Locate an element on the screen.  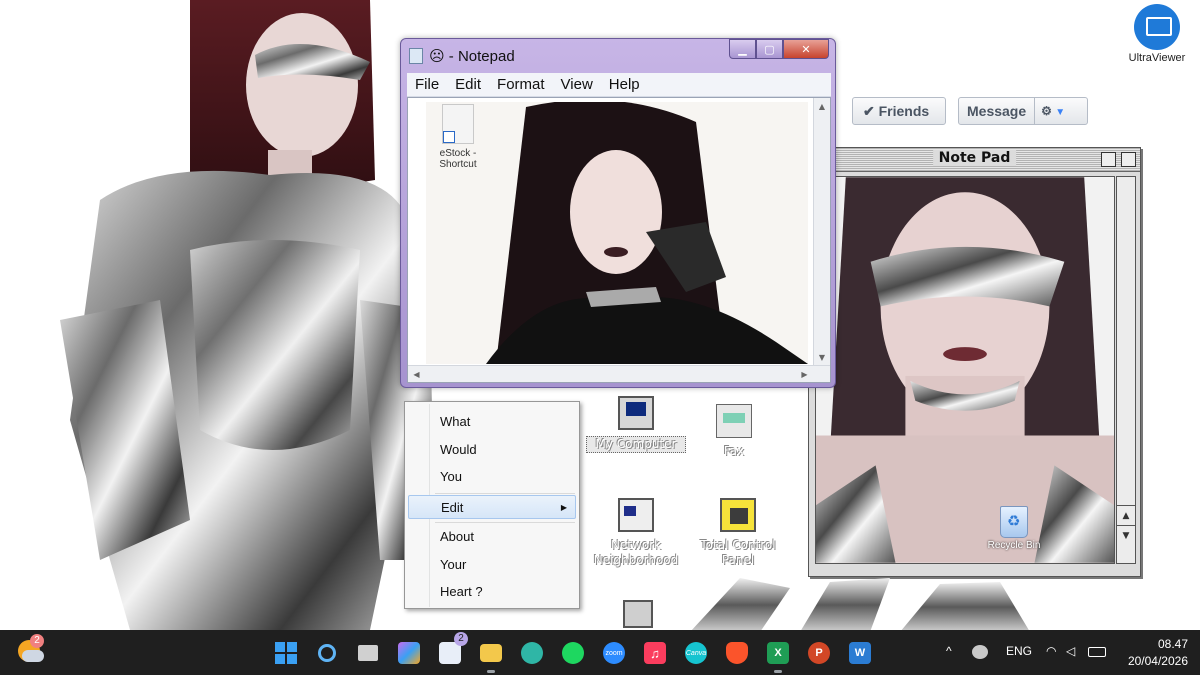
weather-badge: 2 is located at coordinates (37, 641).